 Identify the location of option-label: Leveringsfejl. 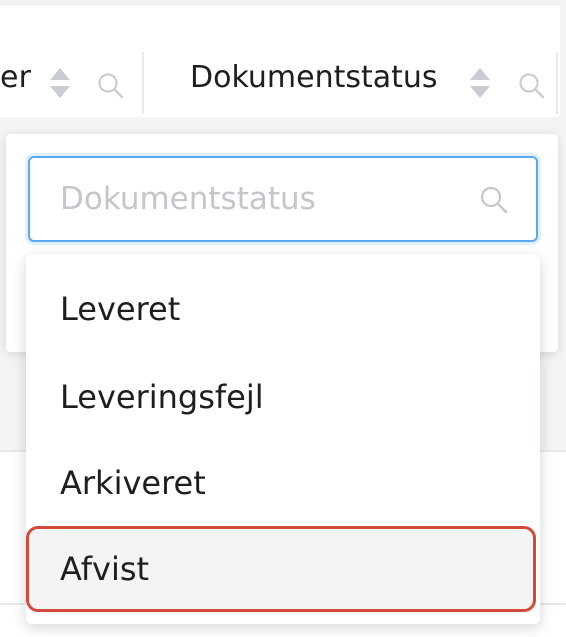
(162, 397).